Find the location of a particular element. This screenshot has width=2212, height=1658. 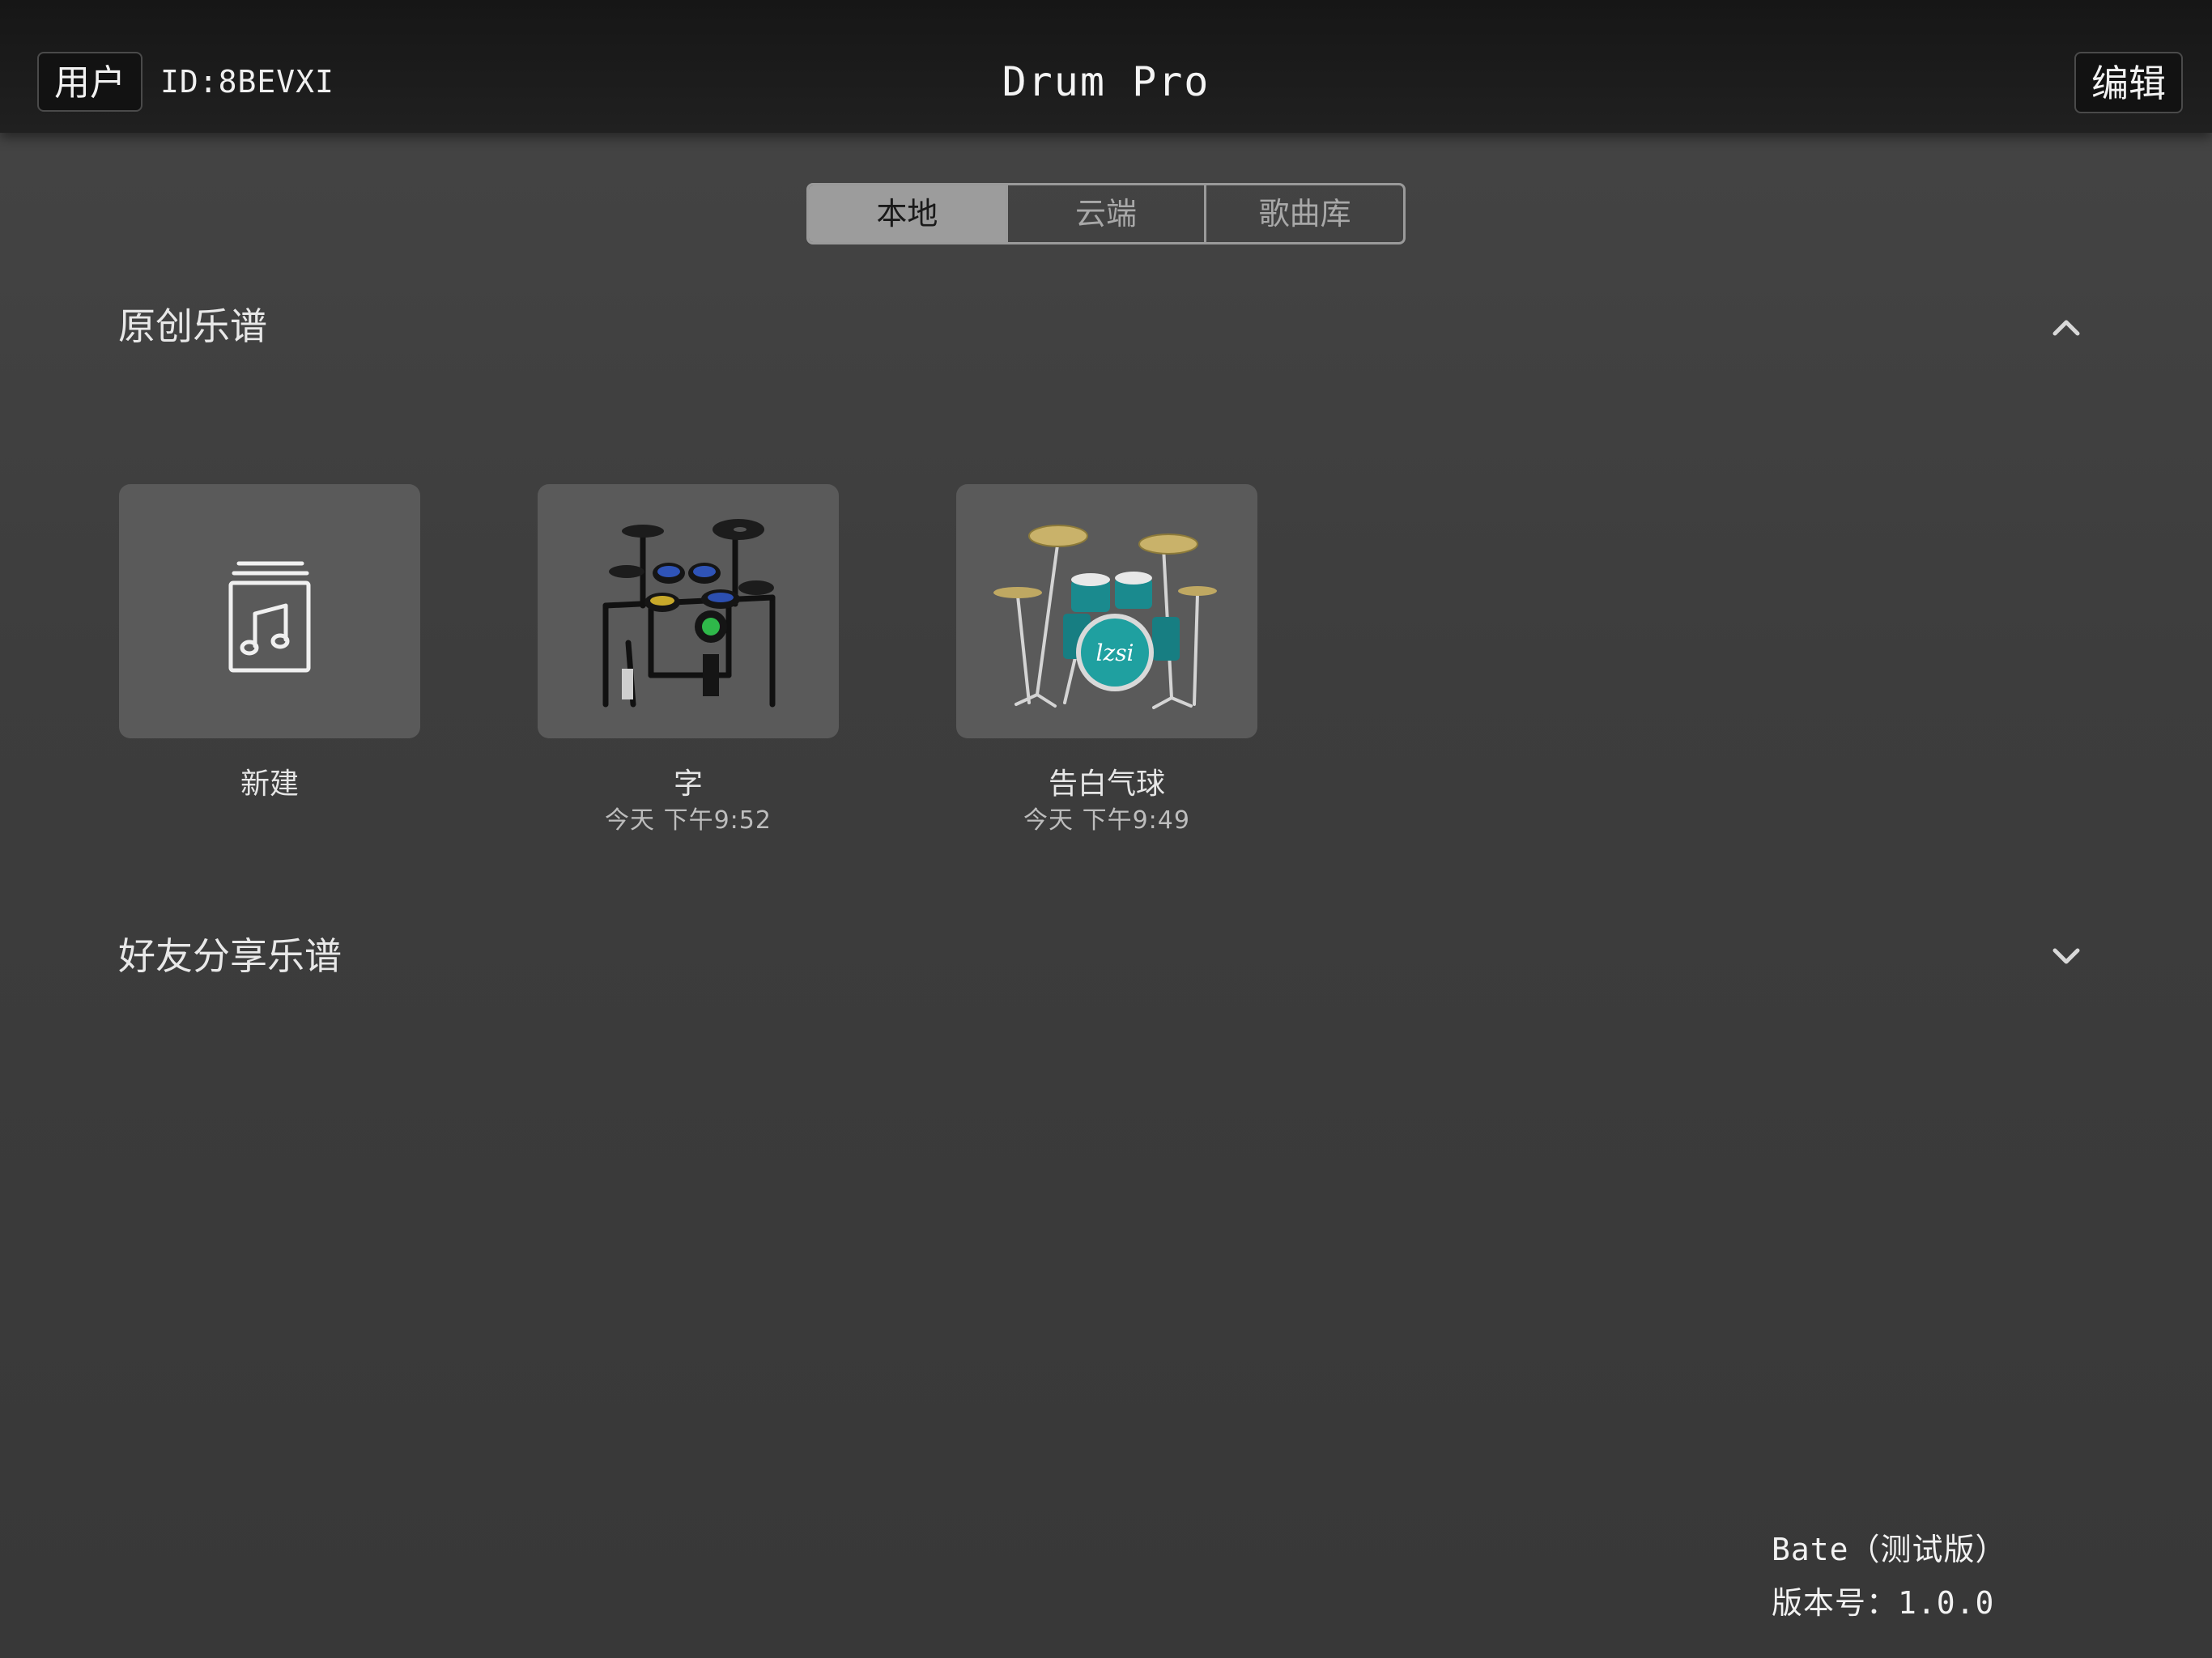

score-card-gaobaiqiqiu: lzsi is located at coordinates (1106, 611).